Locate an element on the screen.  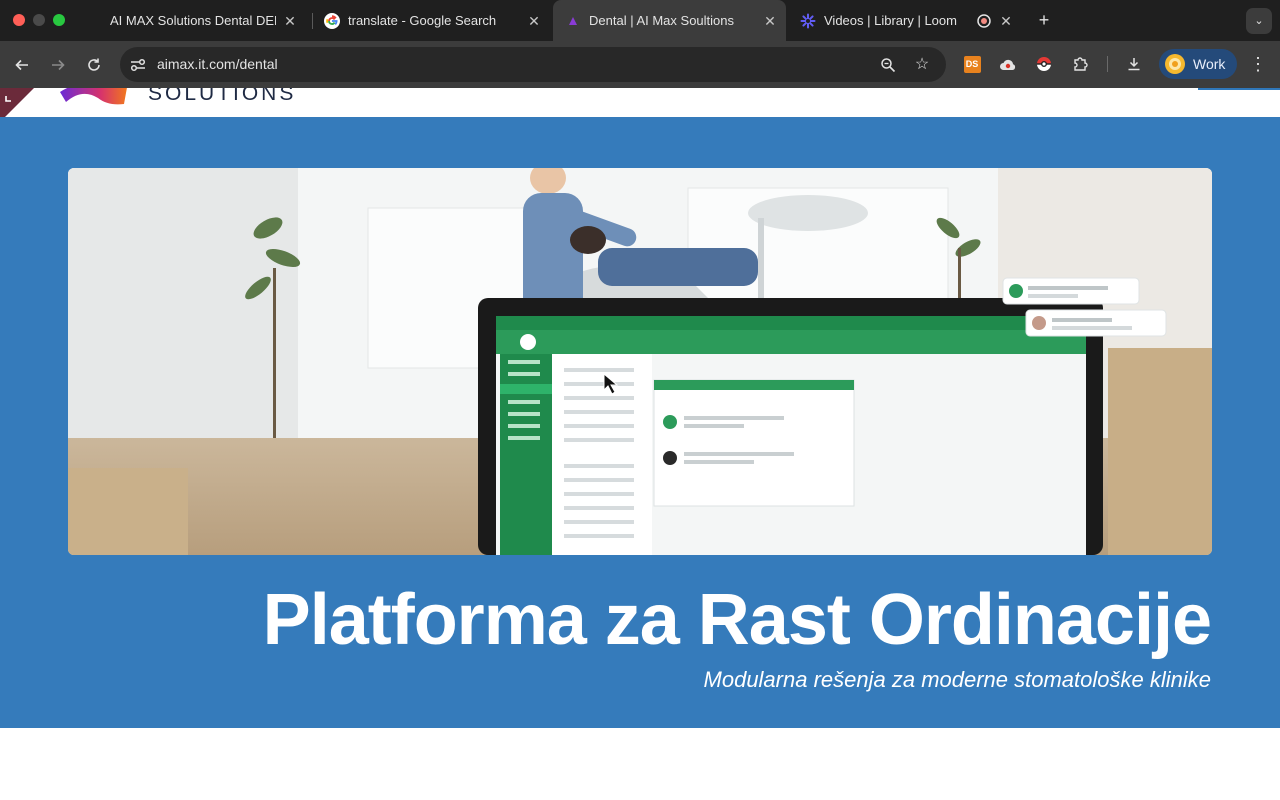
aimax-favicon is located at coordinates (573, 21).